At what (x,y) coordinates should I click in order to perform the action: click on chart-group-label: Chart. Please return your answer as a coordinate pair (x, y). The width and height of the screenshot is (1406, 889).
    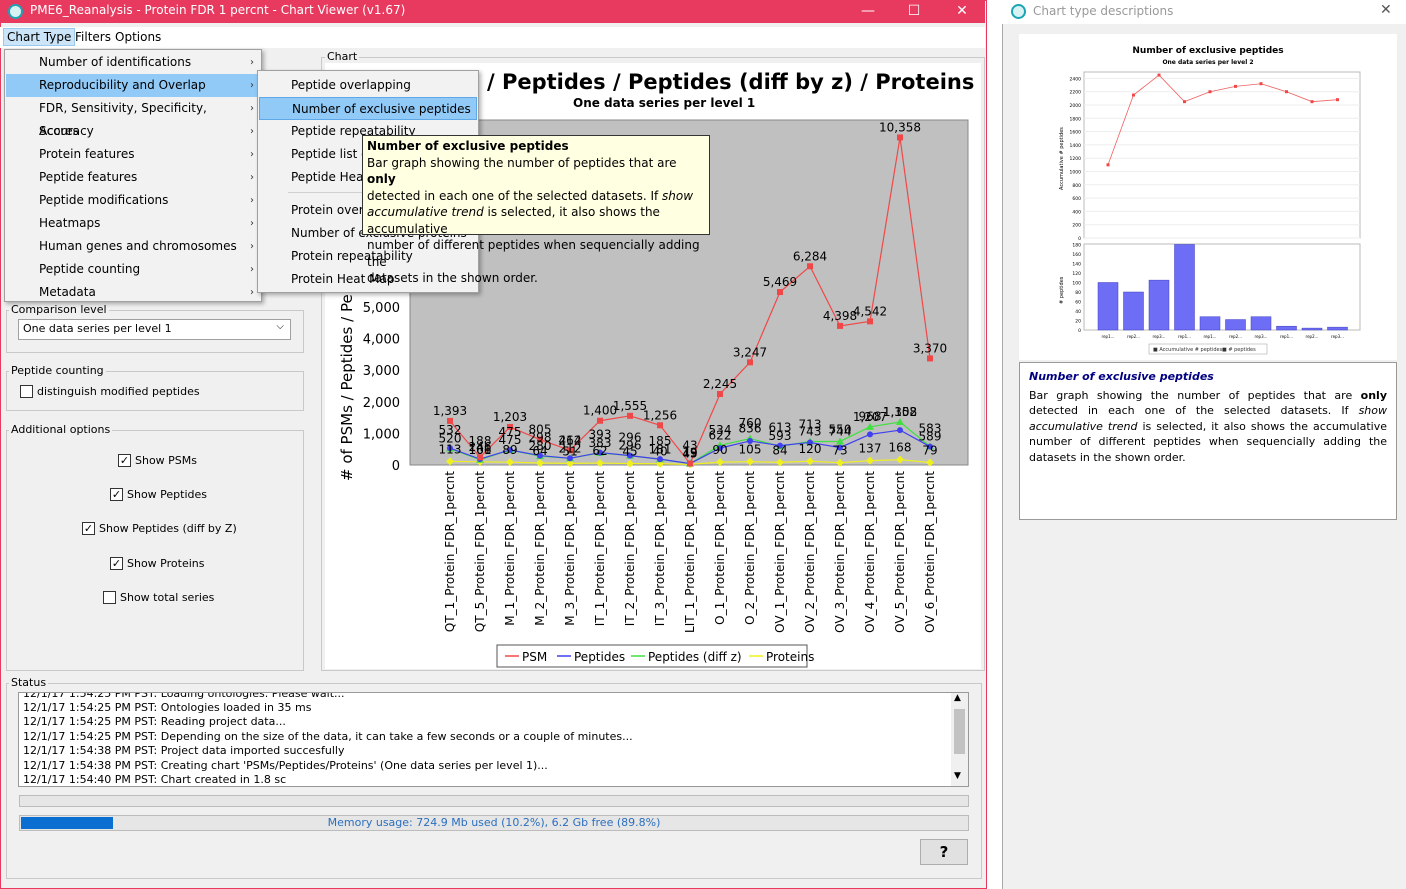
    Looking at the image, I should click on (342, 56).